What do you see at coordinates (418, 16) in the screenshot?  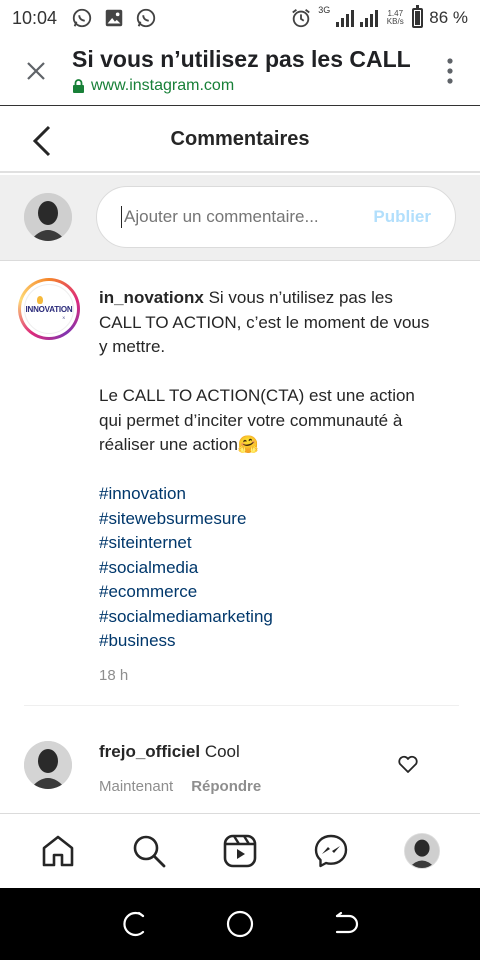 I see `battery-icon` at bounding box center [418, 16].